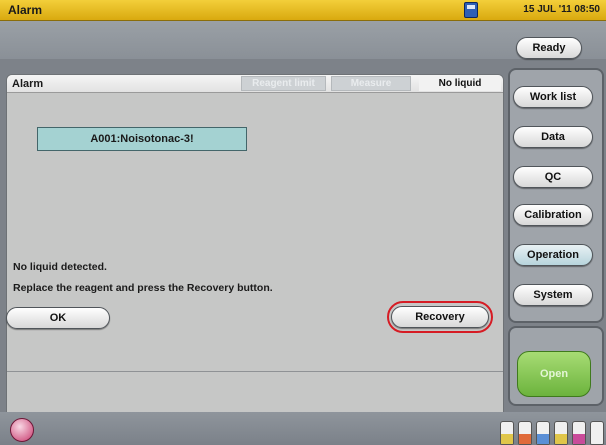  What do you see at coordinates (553, 177) in the screenshot?
I see `sidebar-item-qc: QC` at bounding box center [553, 177].